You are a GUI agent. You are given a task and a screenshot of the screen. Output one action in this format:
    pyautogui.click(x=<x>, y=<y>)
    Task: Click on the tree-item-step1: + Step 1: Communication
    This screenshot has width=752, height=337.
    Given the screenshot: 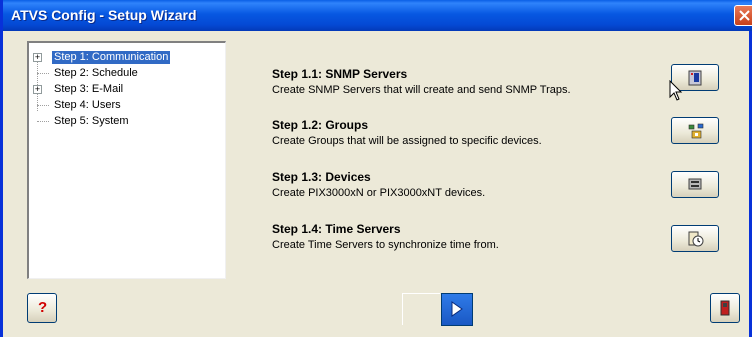 What is the action you would take?
    pyautogui.click(x=124, y=58)
    